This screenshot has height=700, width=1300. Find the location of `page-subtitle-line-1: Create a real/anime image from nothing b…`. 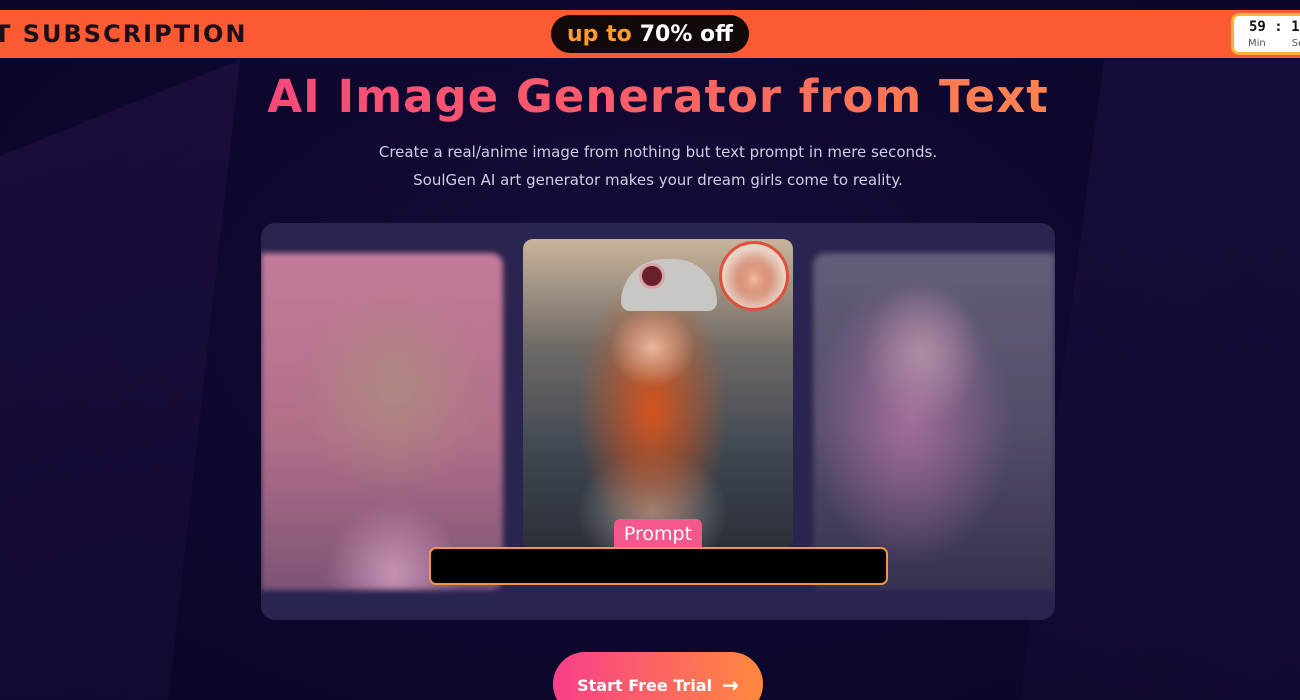

page-subtitle-line-1: Create a real/anime image from nothing b… is located at coordinates (658, 152).